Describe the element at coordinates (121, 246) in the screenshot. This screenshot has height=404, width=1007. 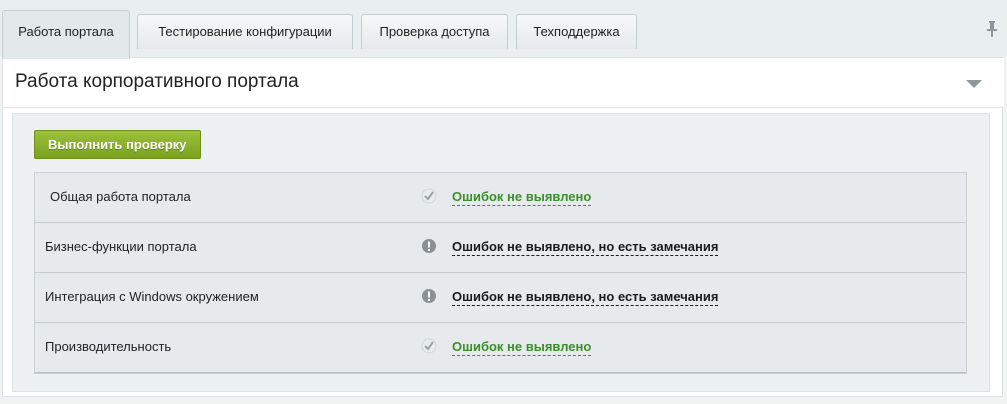
I see `result-label: Бизнес-функции портала` at that location.